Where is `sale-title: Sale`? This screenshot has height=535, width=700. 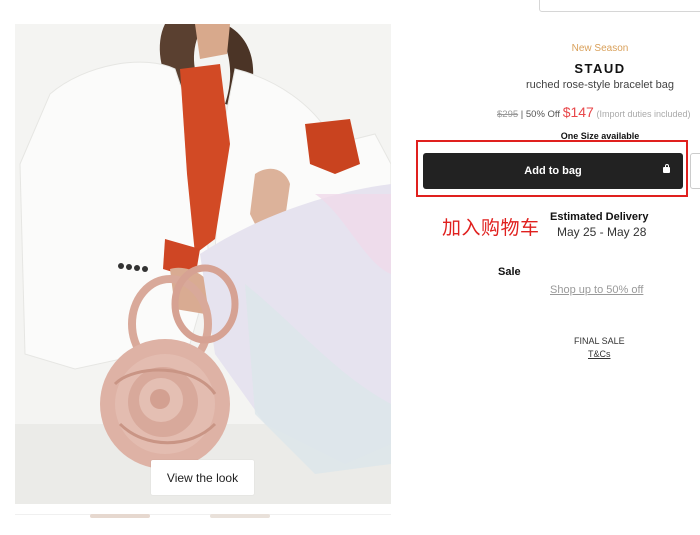 sale-title: Sale is located at coordinates (509, 272).